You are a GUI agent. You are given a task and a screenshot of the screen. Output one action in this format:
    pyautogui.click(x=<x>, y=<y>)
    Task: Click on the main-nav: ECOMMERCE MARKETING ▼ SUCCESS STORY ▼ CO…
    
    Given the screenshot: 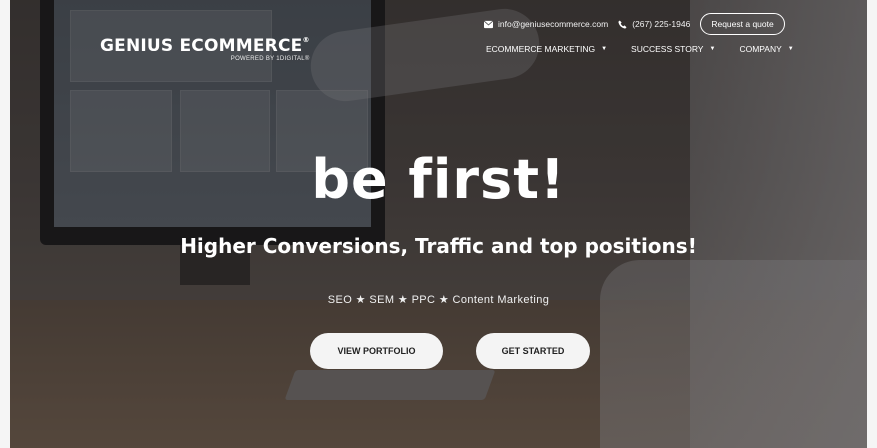 What is the action you would take?
    pyautogui.click(x=652, y=49)
    